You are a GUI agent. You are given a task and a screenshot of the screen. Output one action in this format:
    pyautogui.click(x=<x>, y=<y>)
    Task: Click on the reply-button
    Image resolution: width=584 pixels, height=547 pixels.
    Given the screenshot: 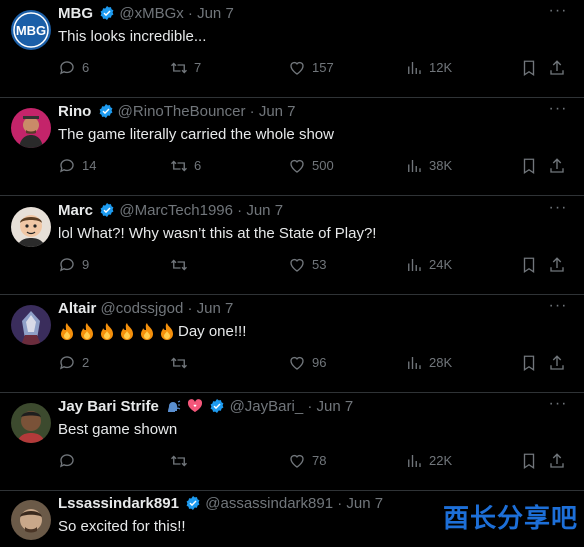 What is the action you would take?
    pyautogui.click(x=70, y=461)
    